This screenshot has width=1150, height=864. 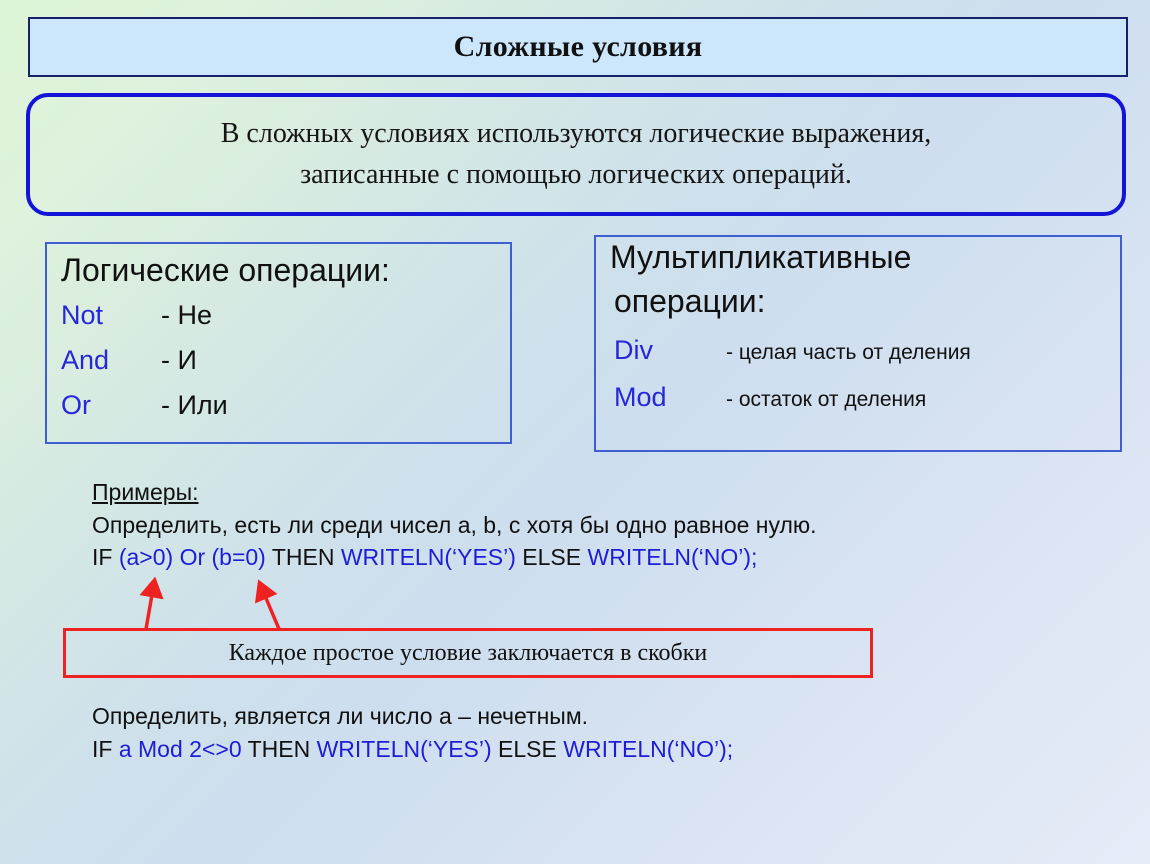 I want to click on logical-operation-key: And, so click(x=85, y=360).